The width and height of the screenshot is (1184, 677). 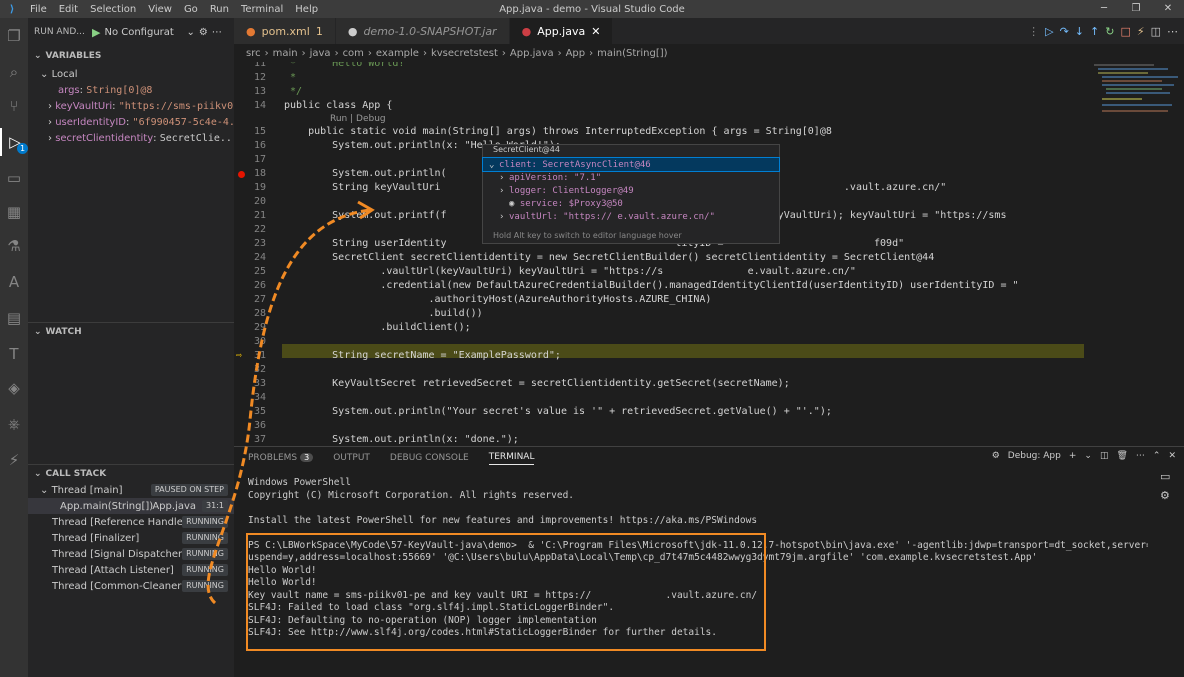 What do you see at coordinates (631, 216) in the screenshot?
I see `hover-tree-item: › vaultUrl: "https:// e.vault.azure.cn/"` at bounding box center [631, 216].